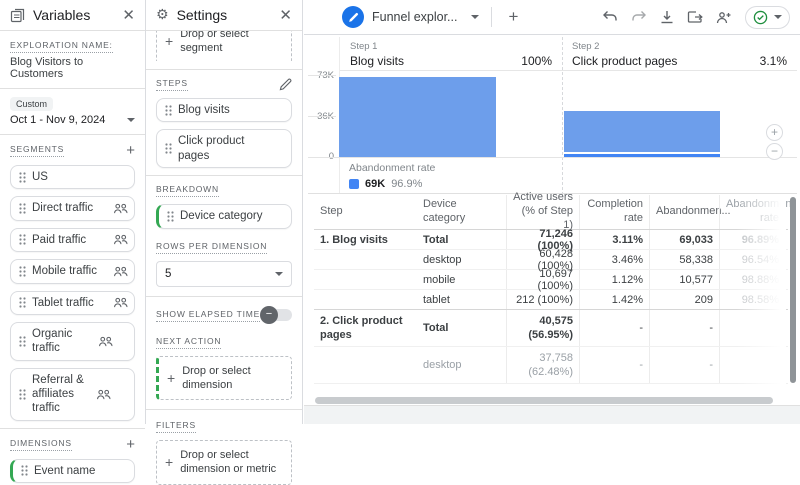 The width and height of the screenshot is (800, 485). Describe the element at coordinates (552, 414) in the screenshot. I see `canvas-background` at that location.